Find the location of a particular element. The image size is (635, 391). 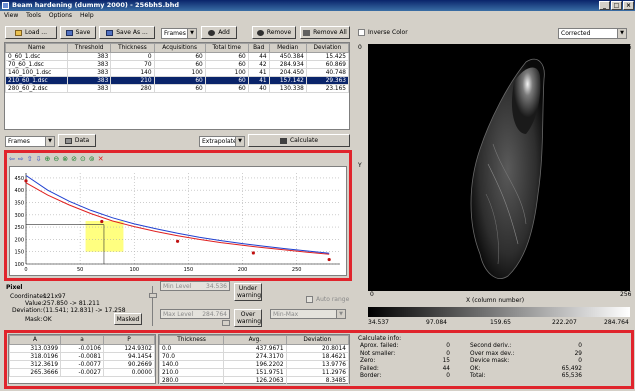

file-table-row: 0_60_1.dsc 383 0 60 60 44 450.384 15.425 is located at coordinates (177, 56).